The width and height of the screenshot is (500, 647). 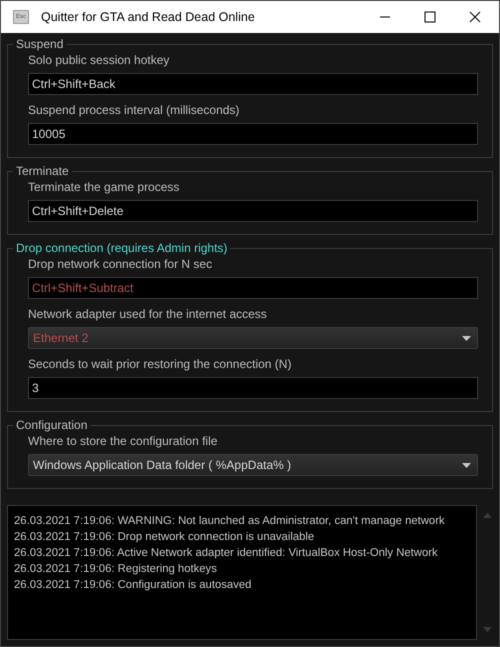 I want to click on log-line: 26.03.2021 7:19:06: Registering hotkeys, so click(x=116, y=569).